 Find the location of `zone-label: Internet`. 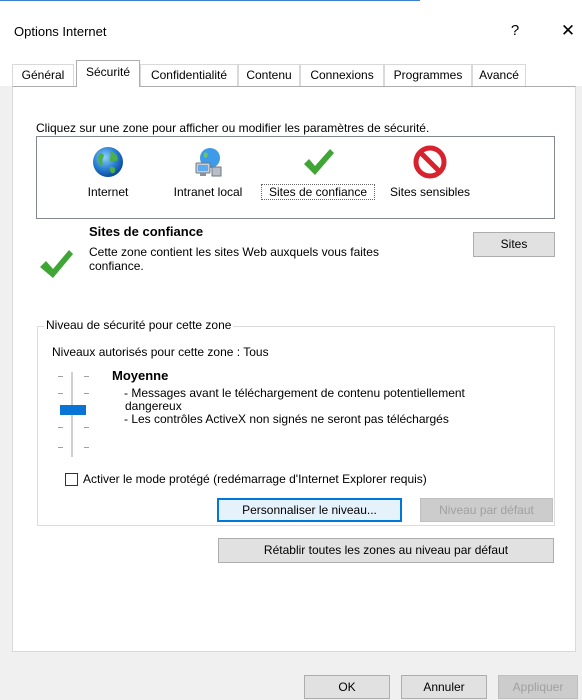

zone-label: Internet is located at coordinates (108, 192).